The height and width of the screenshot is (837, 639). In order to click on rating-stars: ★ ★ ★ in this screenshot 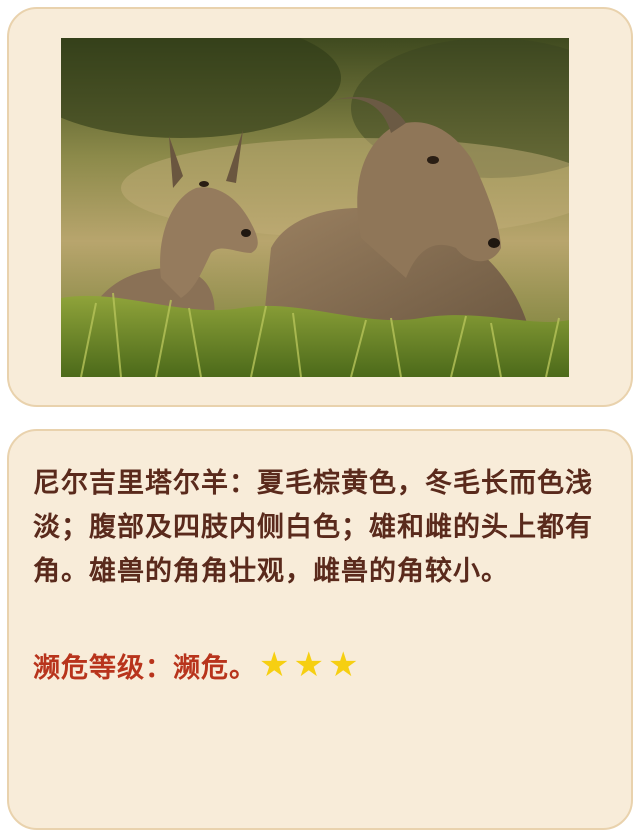, I will do `click(310, 665)`.